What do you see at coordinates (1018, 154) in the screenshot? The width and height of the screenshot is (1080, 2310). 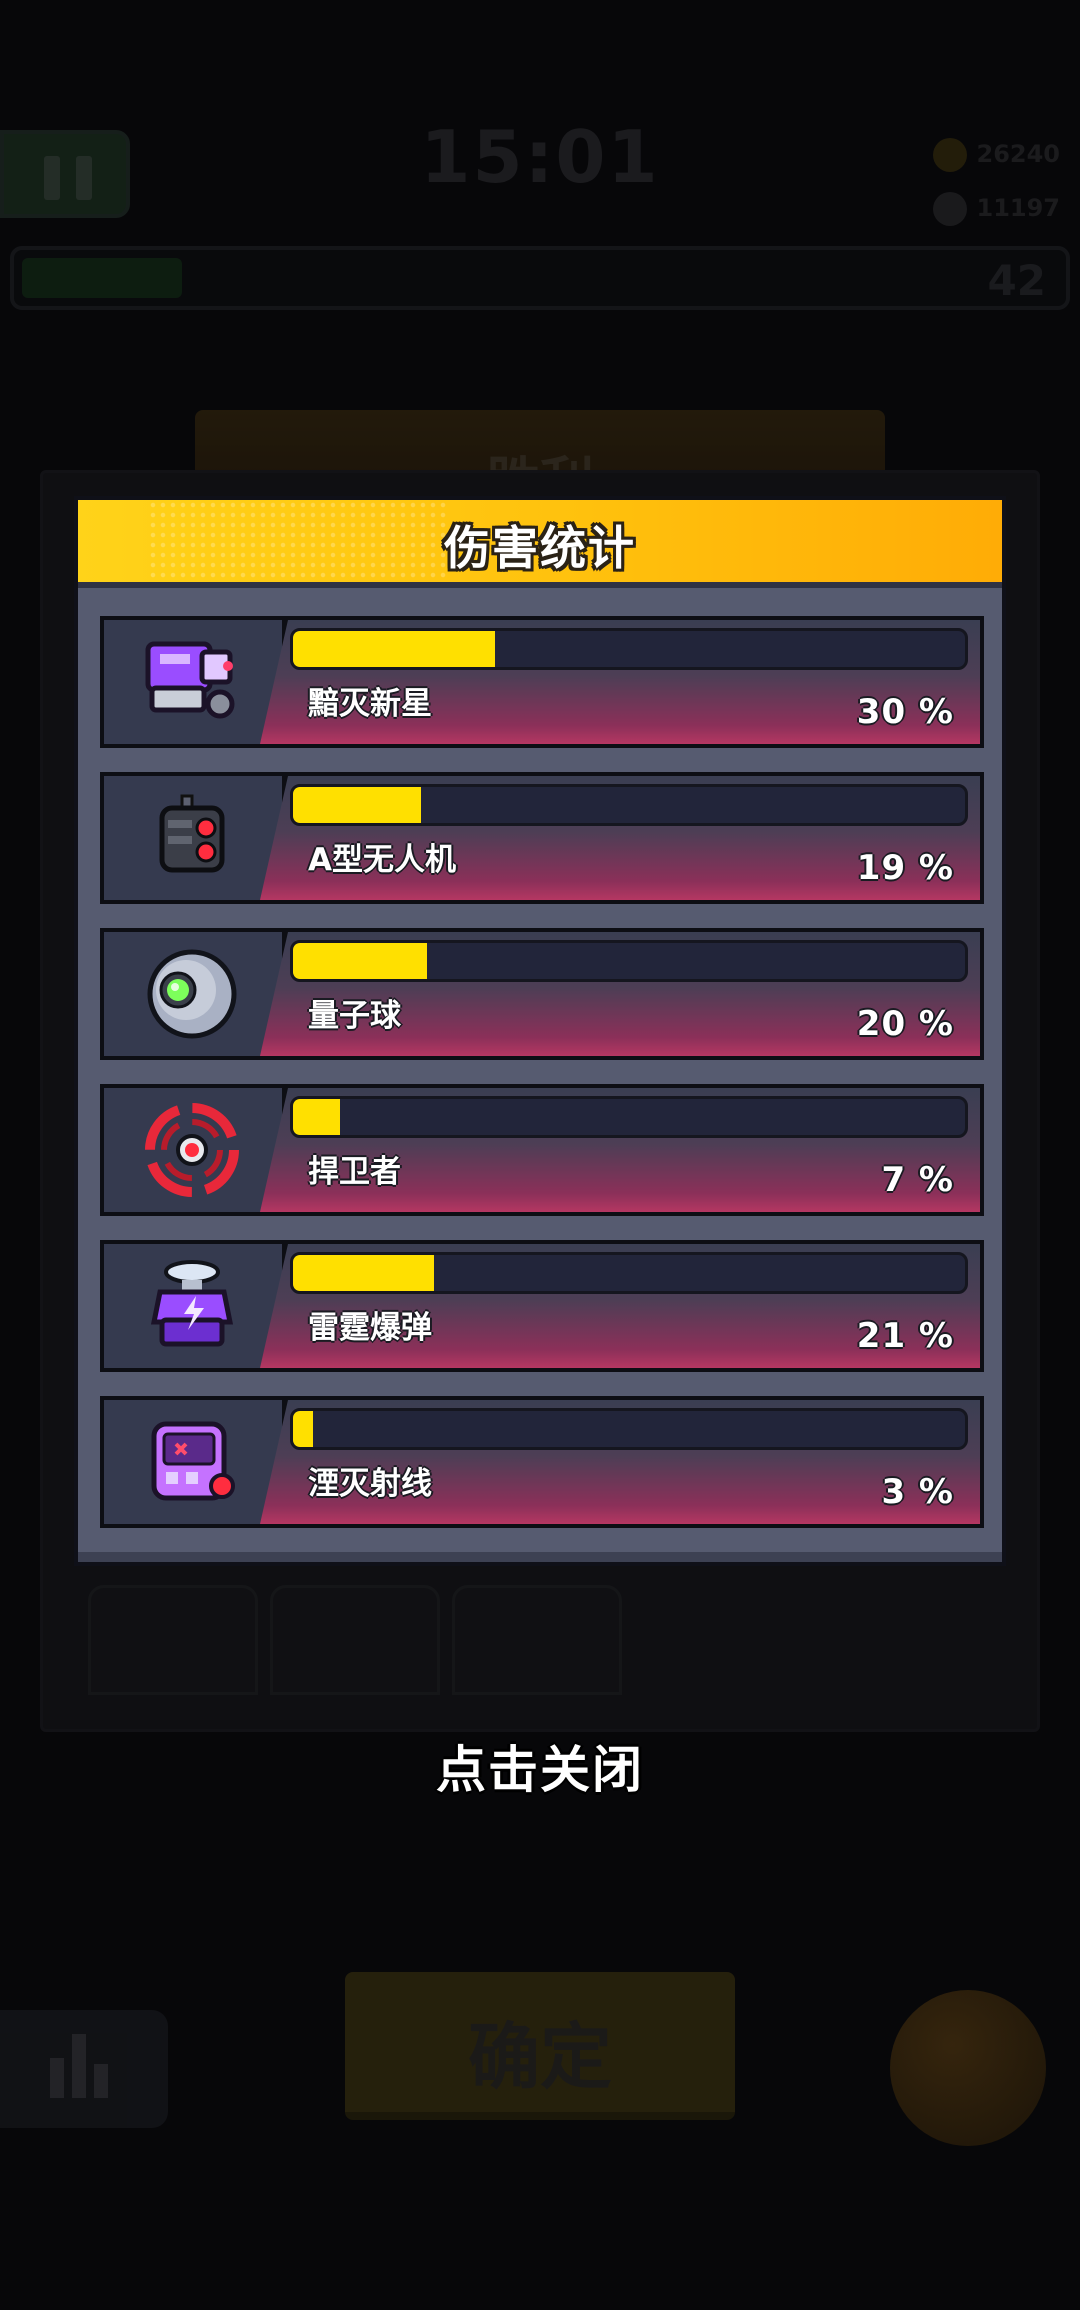 I see `coin-count: 26240` at bounding box center [1018, 154].